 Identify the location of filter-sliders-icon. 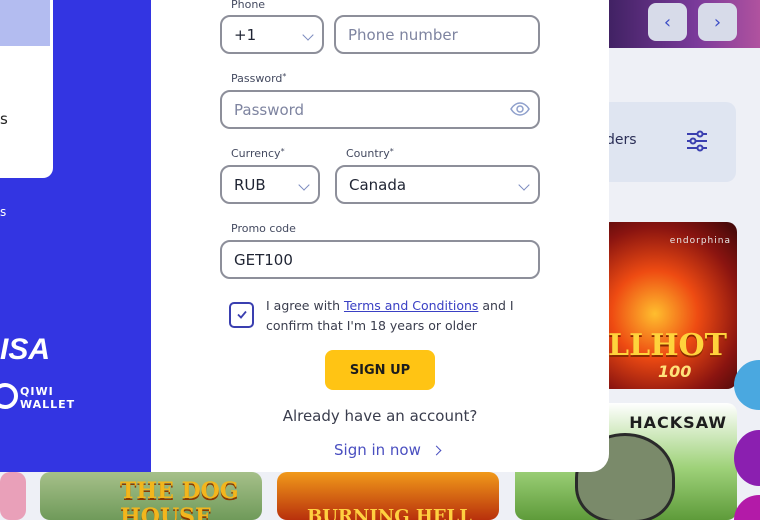
(697, 141).